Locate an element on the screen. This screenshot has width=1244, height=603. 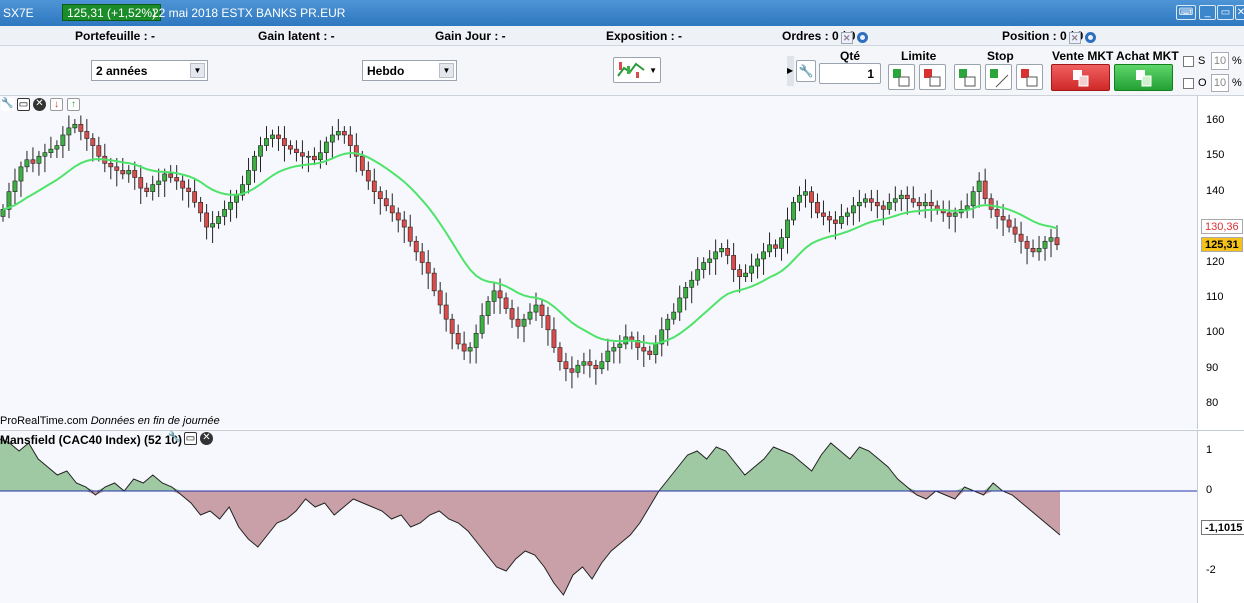
s-checkbox is located at coordinates (1188, 61).